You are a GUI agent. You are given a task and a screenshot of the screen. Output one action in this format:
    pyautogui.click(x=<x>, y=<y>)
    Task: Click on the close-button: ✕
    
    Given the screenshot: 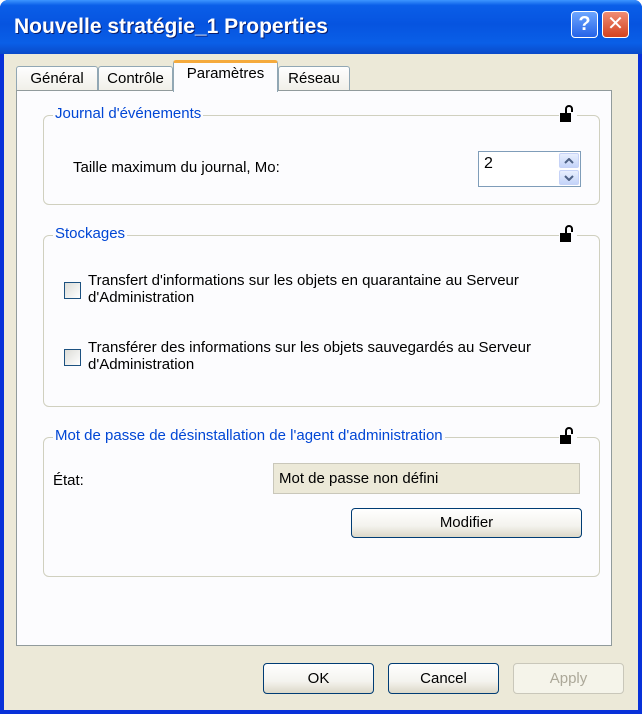 What is the action you would take?
    pyautogui.click(x=615, y=24)
    